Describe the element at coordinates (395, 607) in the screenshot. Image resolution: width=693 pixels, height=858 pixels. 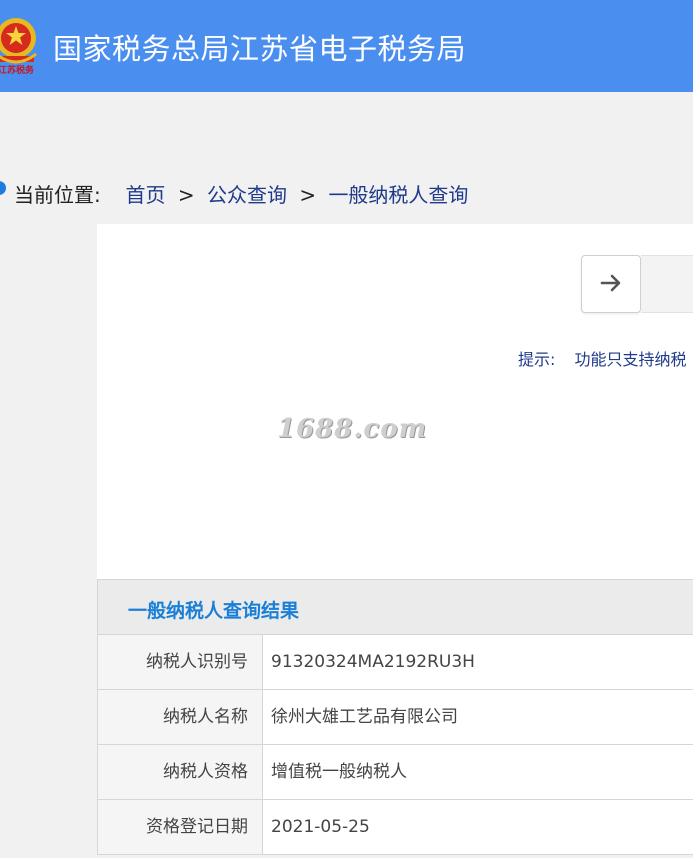
I see `result-header: 一般纳税人查询结果` at that location.